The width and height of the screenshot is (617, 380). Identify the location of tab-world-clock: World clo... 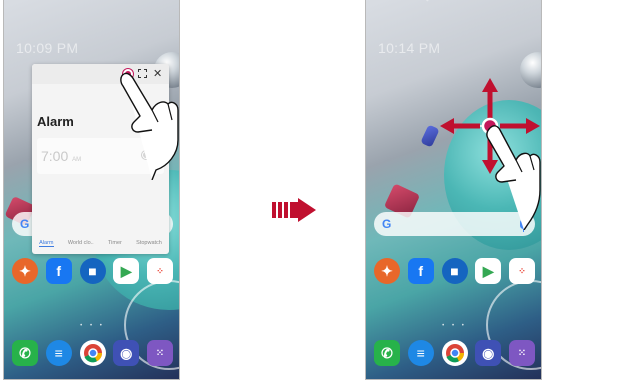
(81, 243).